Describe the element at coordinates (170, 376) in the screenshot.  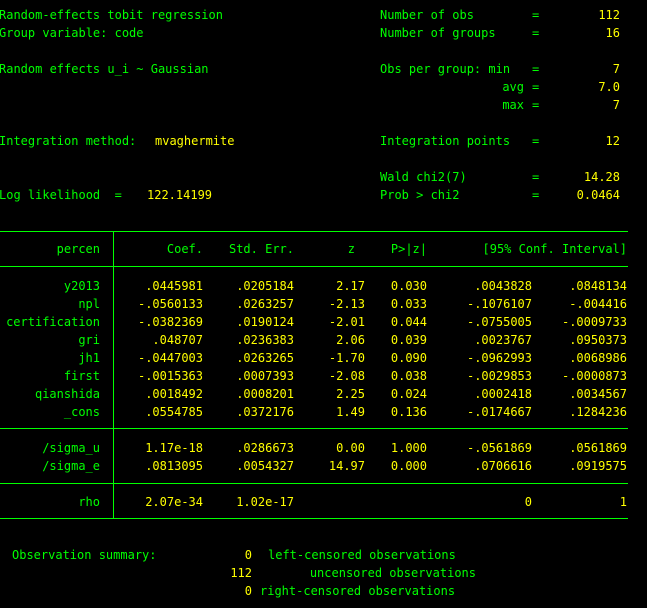
I see `coef-cell: -.0015363` at that location.